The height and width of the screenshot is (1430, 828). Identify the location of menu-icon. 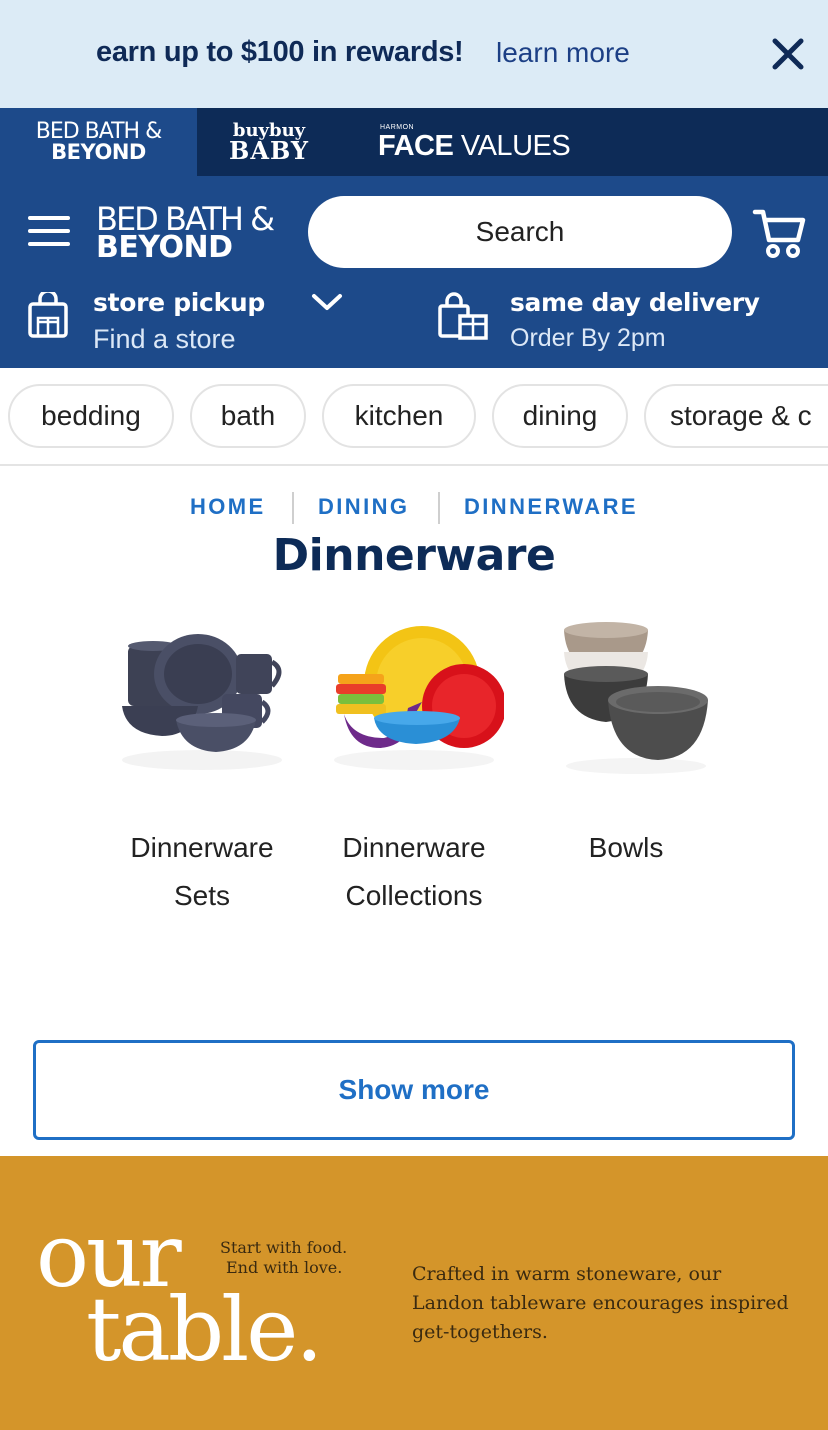
(49, 233).